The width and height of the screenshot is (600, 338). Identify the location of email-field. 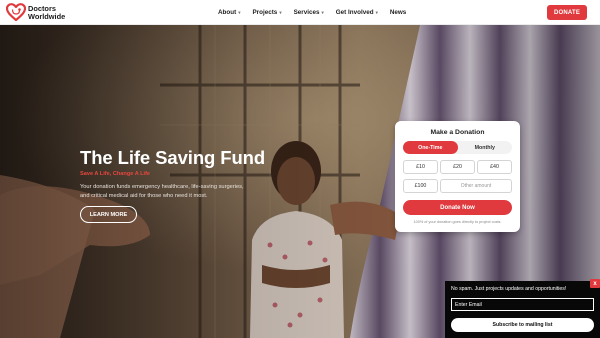
(522, 304).